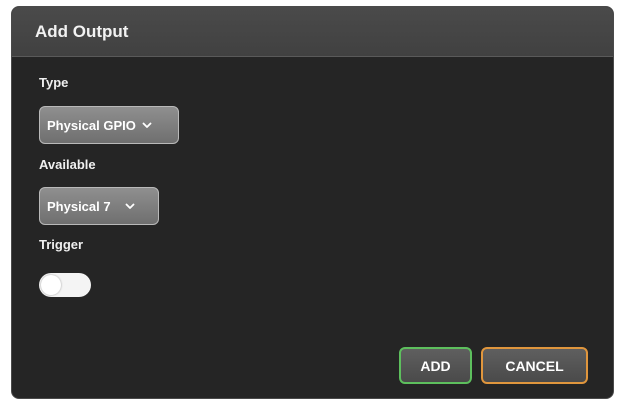 The image size is (617, 401). Describe the element at coordinates (65, 285) in the screenshot. I see `trigger-toggle` at that location.